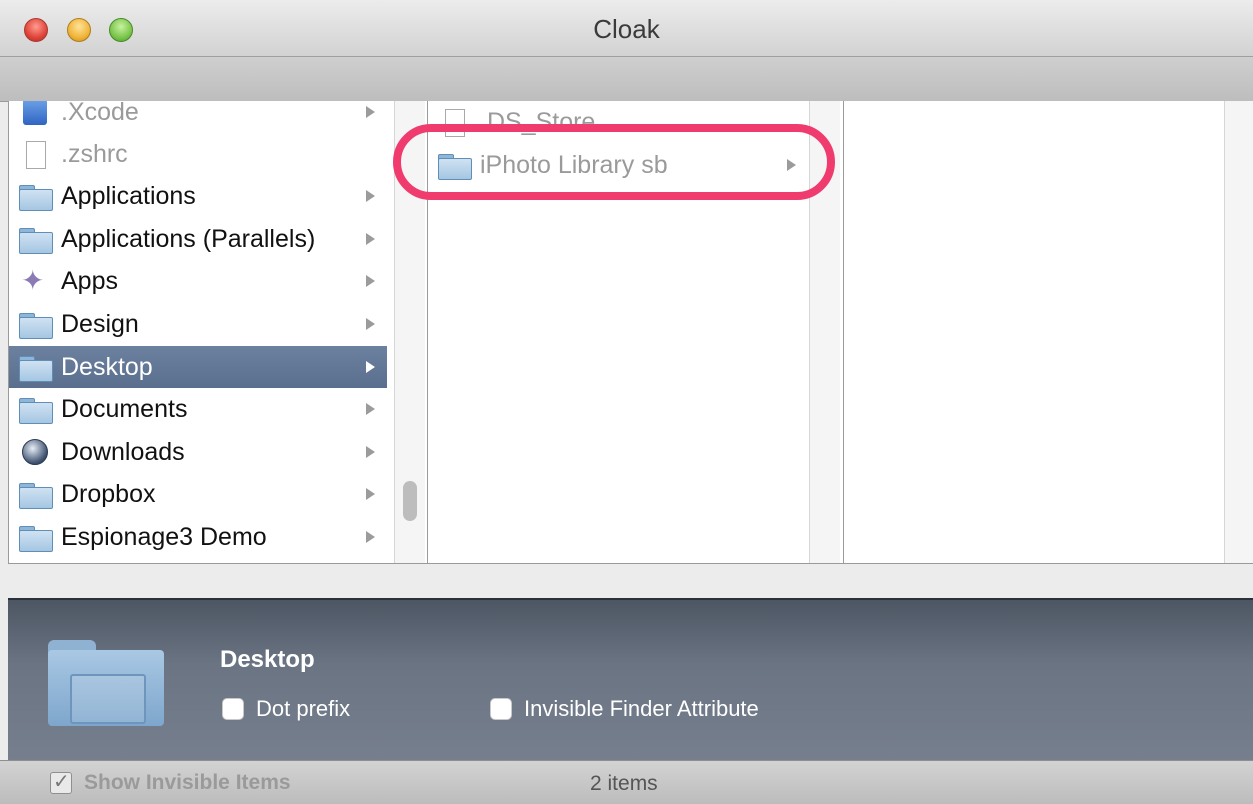  Describe the element at coordinates (123, 451) in the screenshot. I see `item-label: Downloads` at that location.